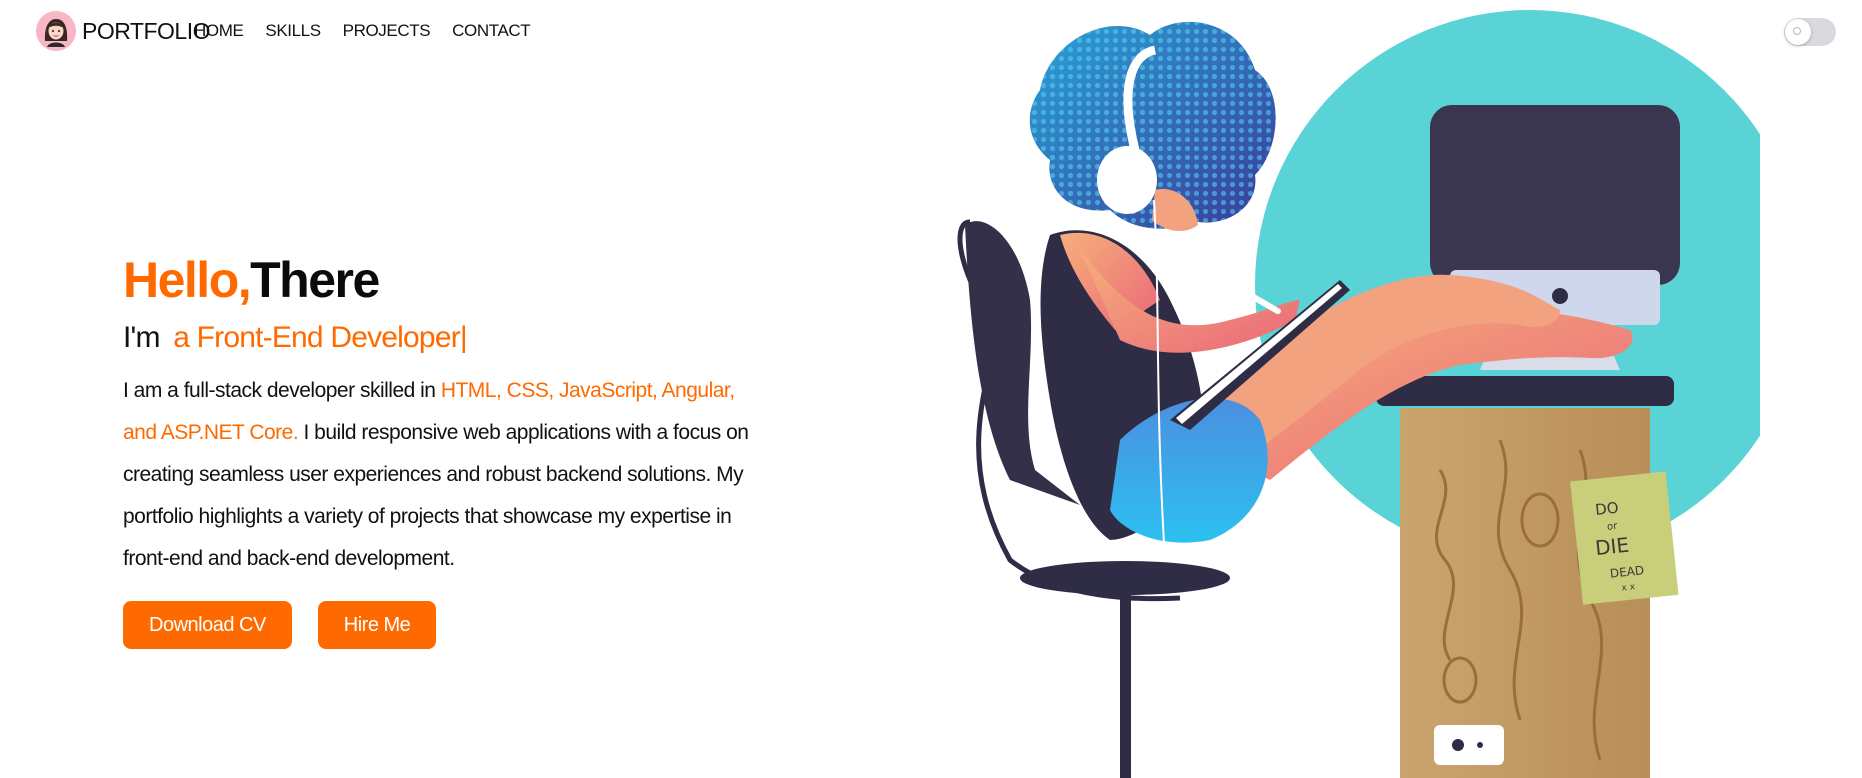  What do you see at coordinates (141, 337) in the screenshot?
I see `intro-prefix: I'm` at bounding box center [141, 337].